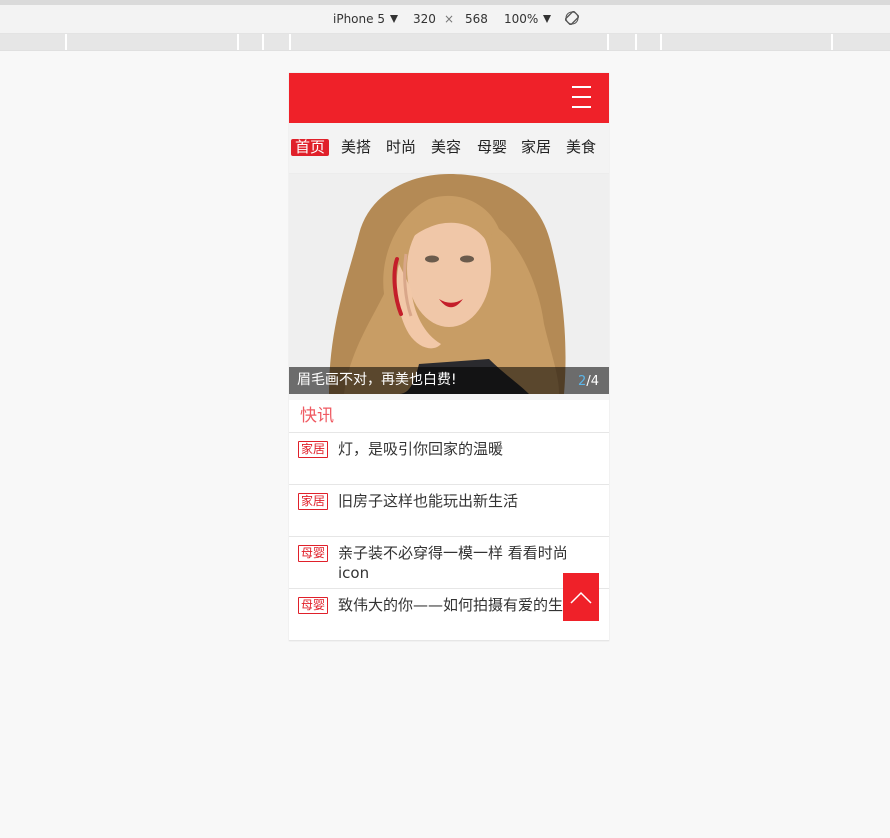  I want to click on device-toolbar: iPhone 5 320 × 568 100%, so click(445, 17).